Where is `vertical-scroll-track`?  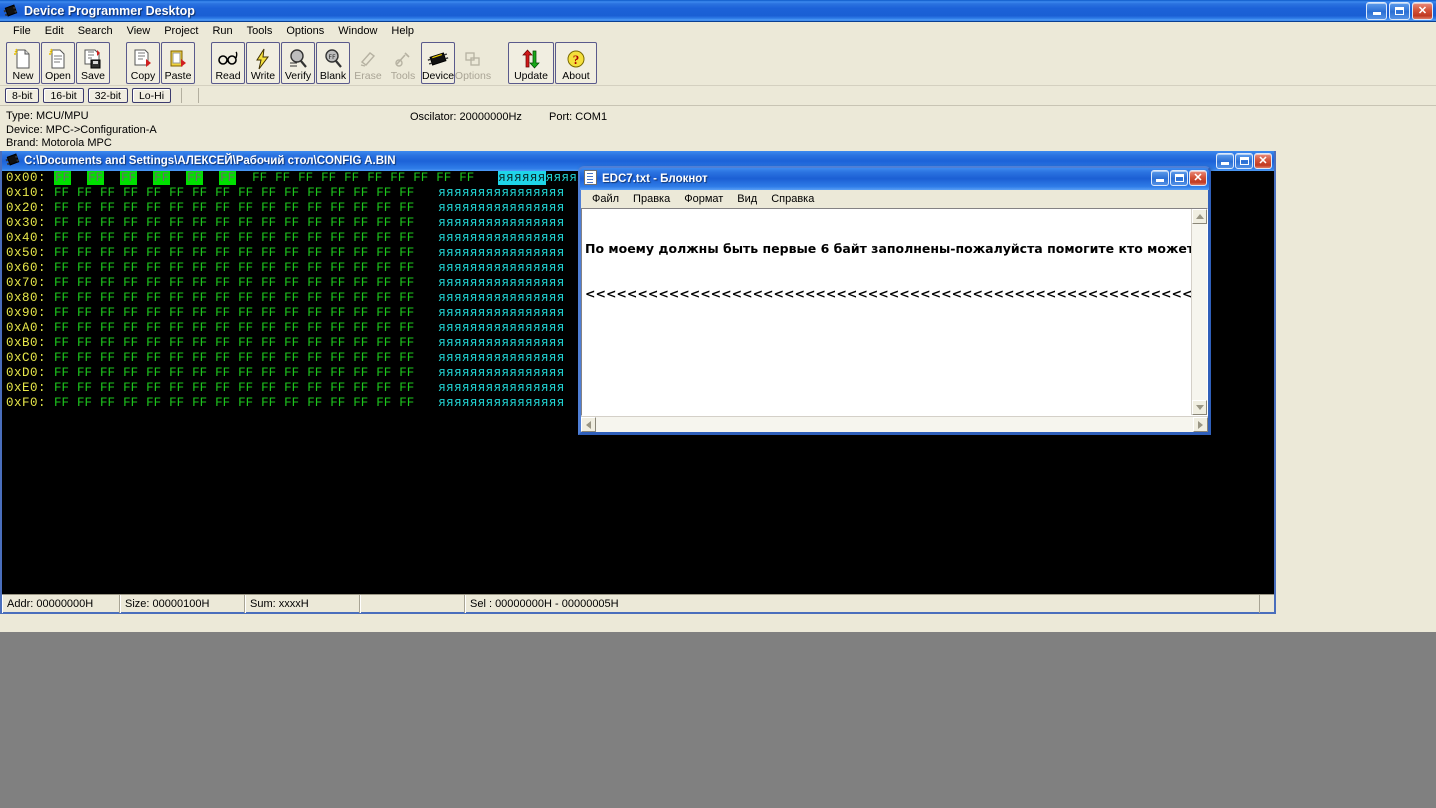
vertical-scroll-track is located at coordinates (1199, 312).